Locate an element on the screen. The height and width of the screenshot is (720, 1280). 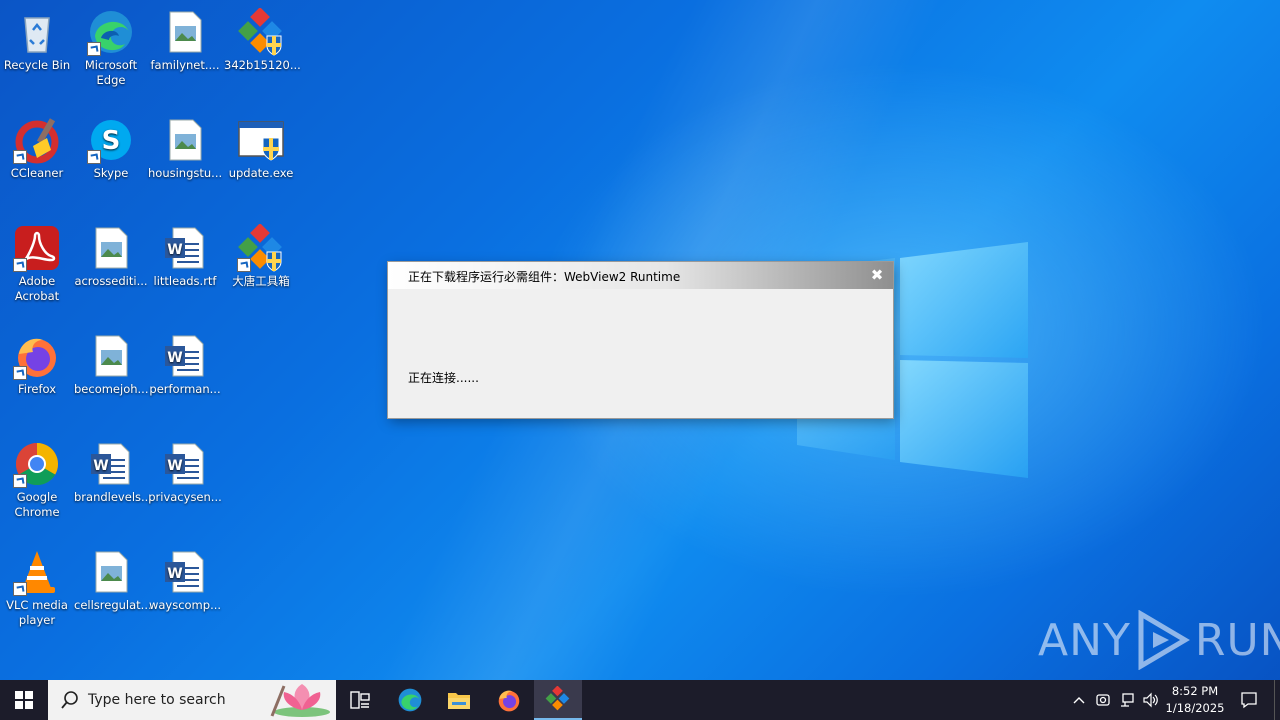
task-view-icon is located at coordinates (360, 700).